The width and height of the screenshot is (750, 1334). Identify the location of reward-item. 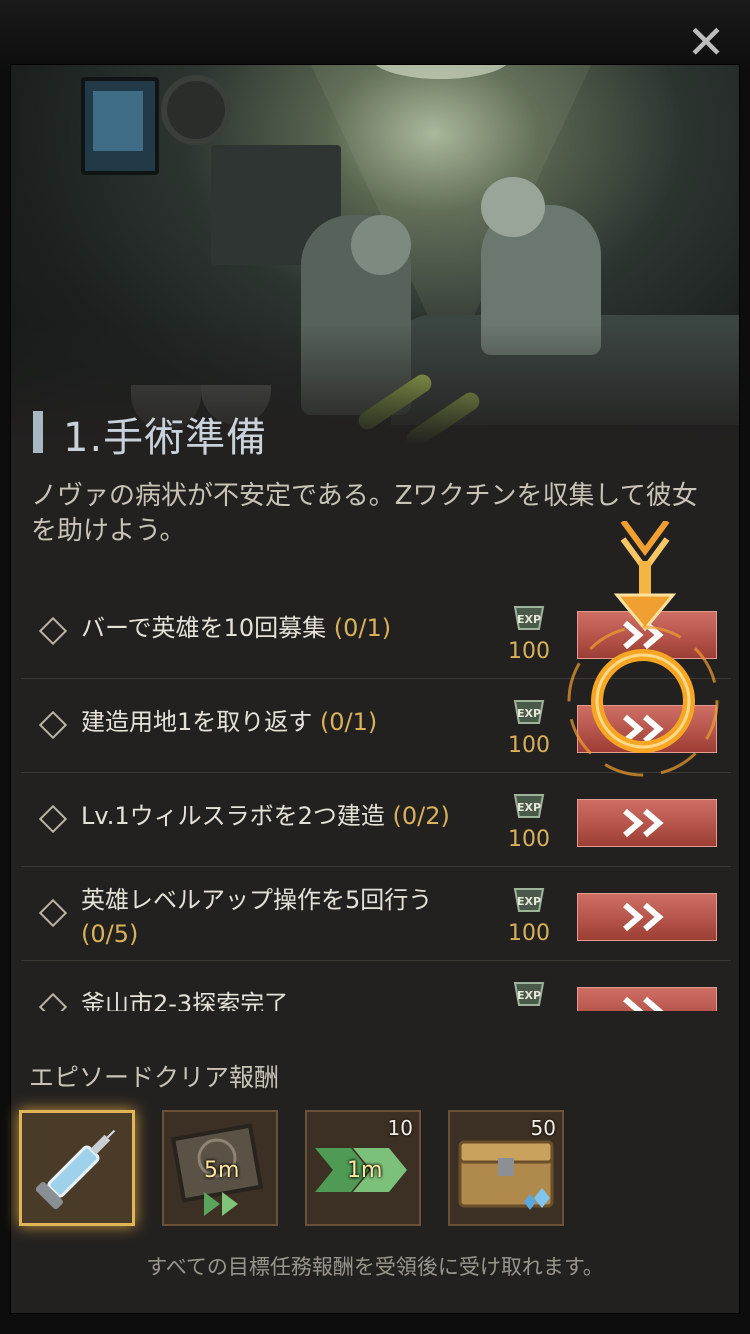
(77, 1168).